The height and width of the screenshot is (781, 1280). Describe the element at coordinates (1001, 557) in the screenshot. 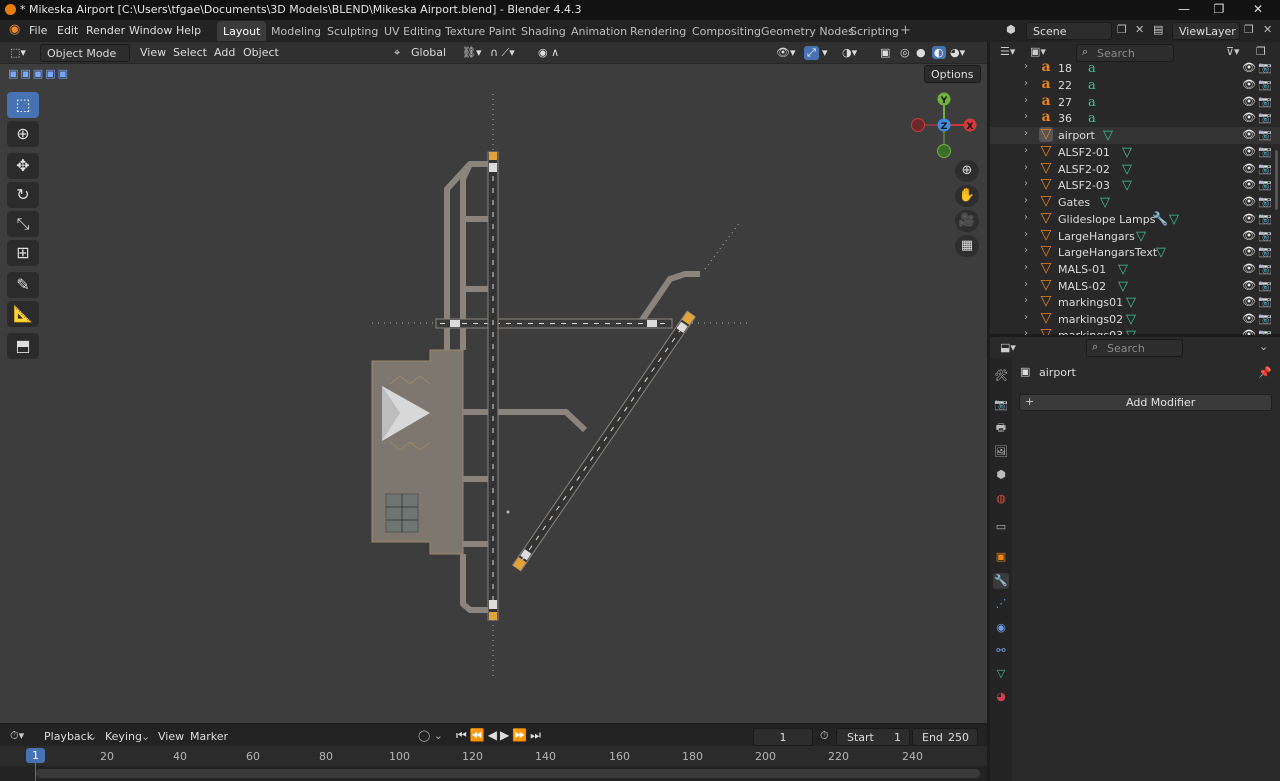

I see `object-tab-icon: ▣` at that location.